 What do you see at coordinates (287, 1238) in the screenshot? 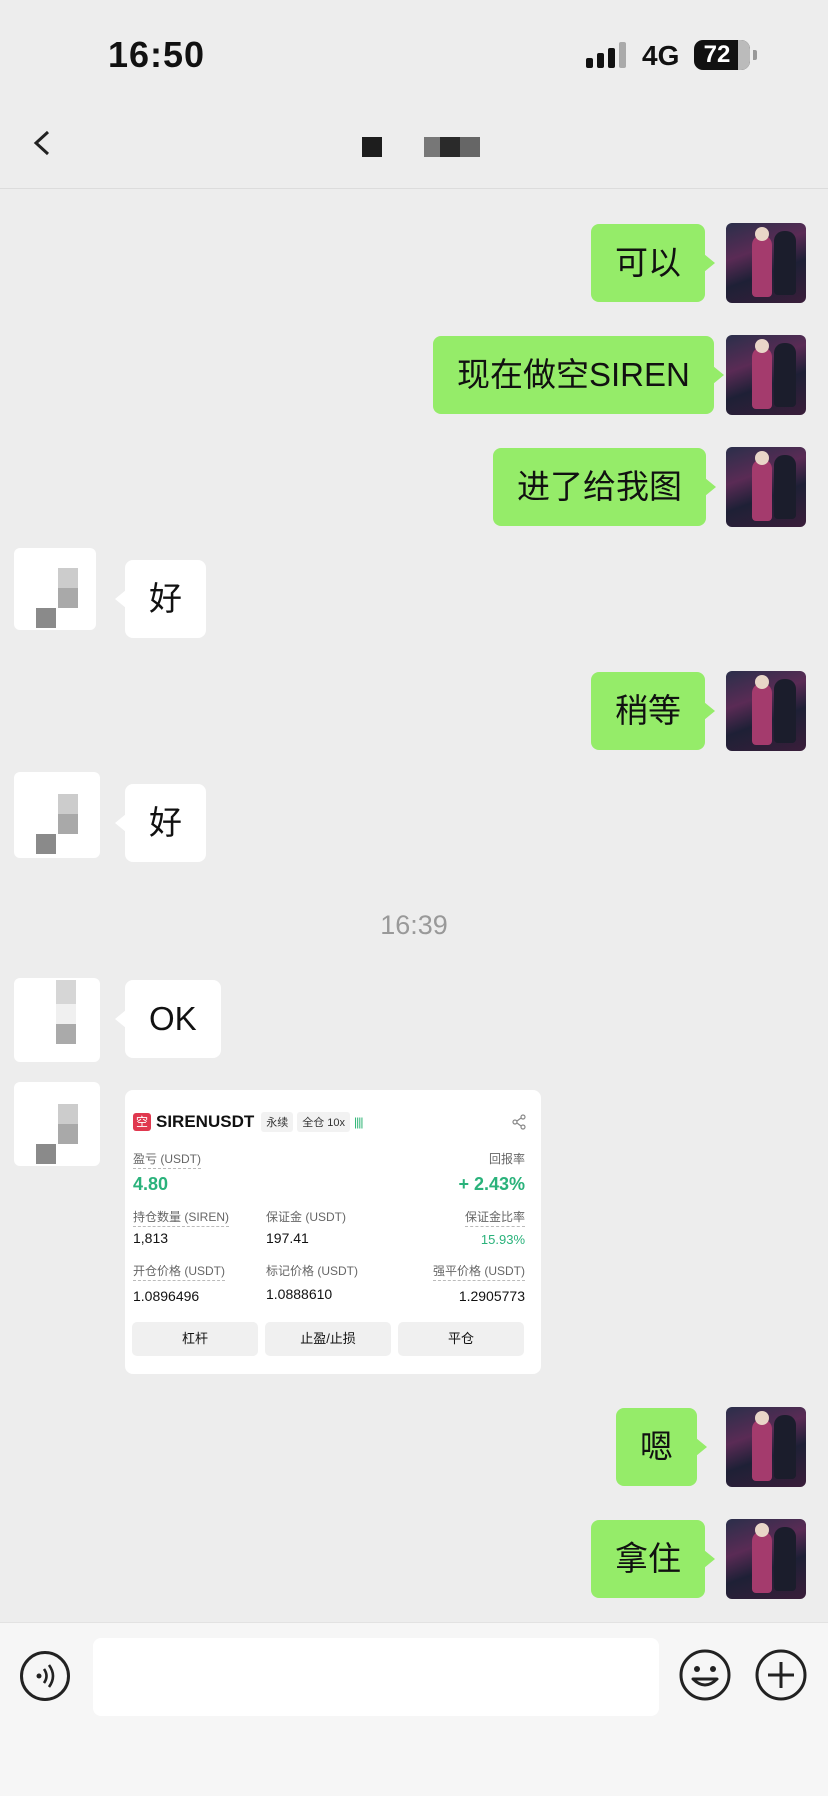
I see `margin-value: 197.41` at bounding box center [287, 1238].